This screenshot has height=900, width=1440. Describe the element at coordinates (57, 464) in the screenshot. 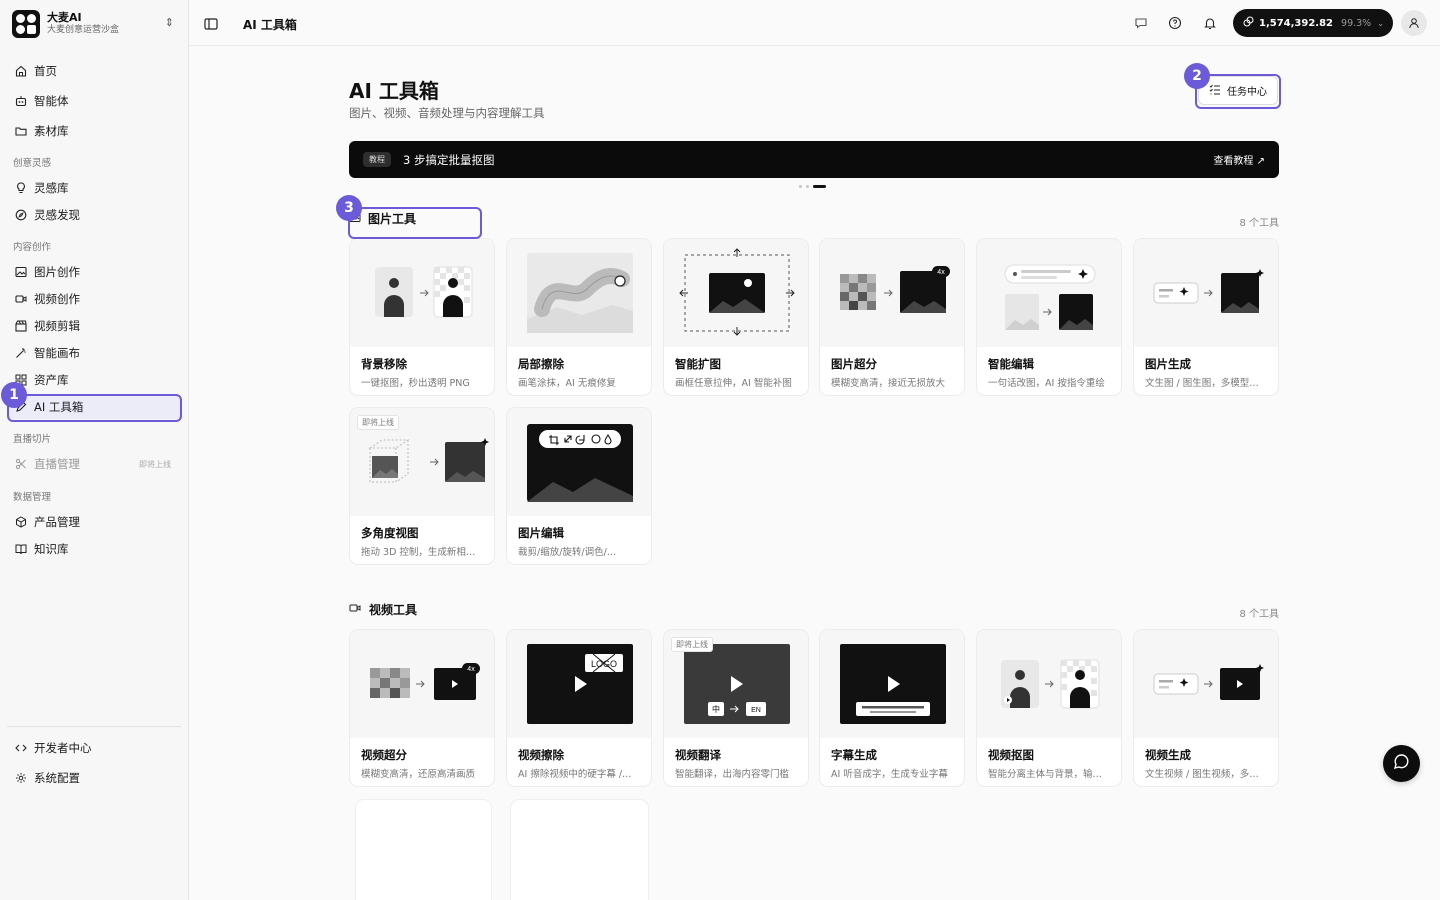

I see `sidebar-item-label: 直播管理` at that location.